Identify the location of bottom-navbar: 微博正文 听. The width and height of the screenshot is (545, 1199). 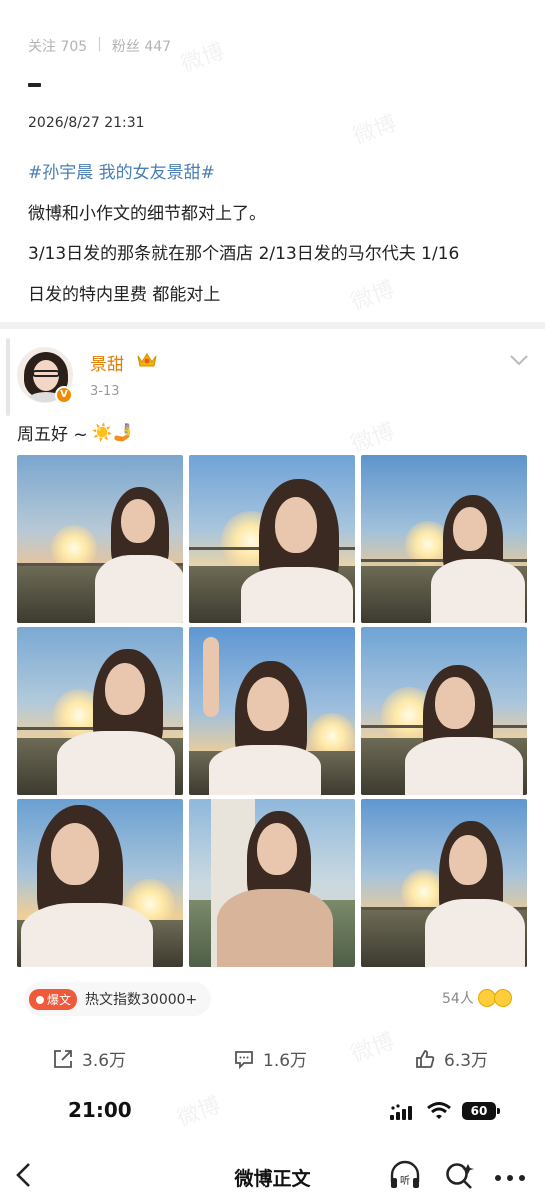
(272, 1174).